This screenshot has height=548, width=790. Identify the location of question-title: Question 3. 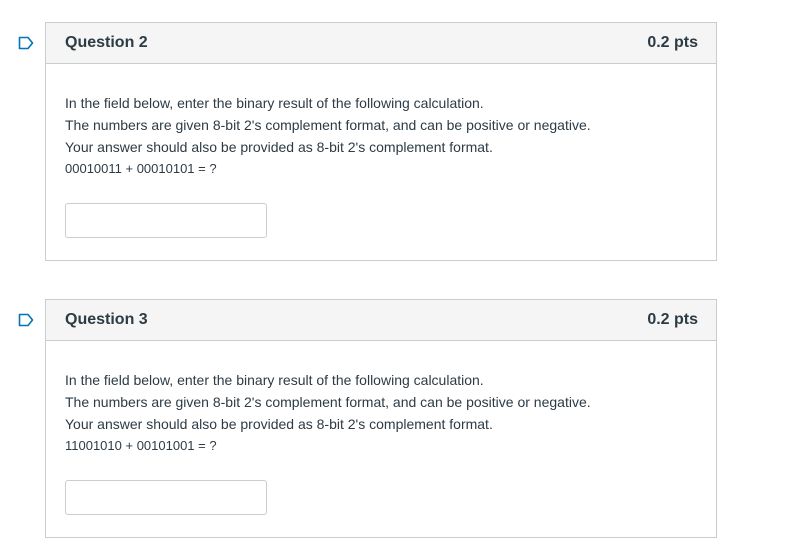
(106, 319).